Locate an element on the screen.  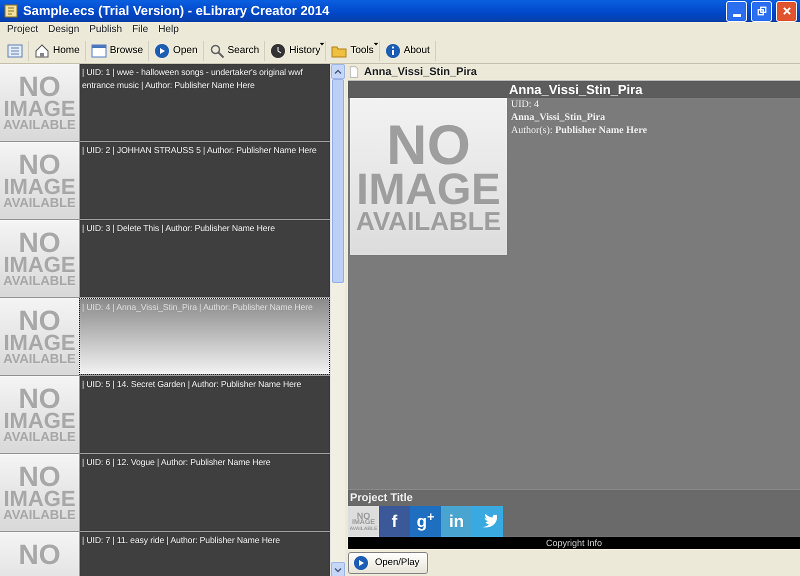
close-button is located at coordinates (786, 11).